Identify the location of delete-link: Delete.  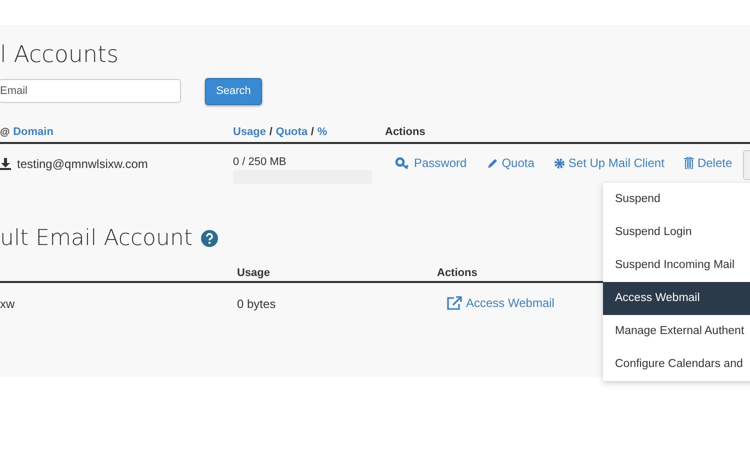
(708, 163).